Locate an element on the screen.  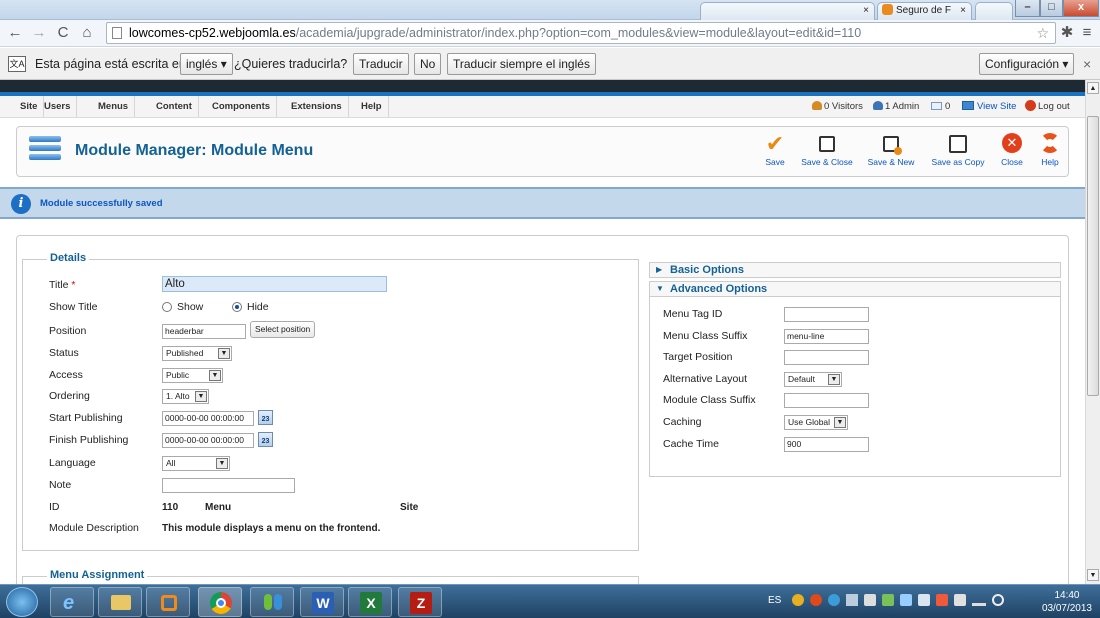
menu-class-suffix-label: Menu Class Suffix is located at coordinates (705, 336).